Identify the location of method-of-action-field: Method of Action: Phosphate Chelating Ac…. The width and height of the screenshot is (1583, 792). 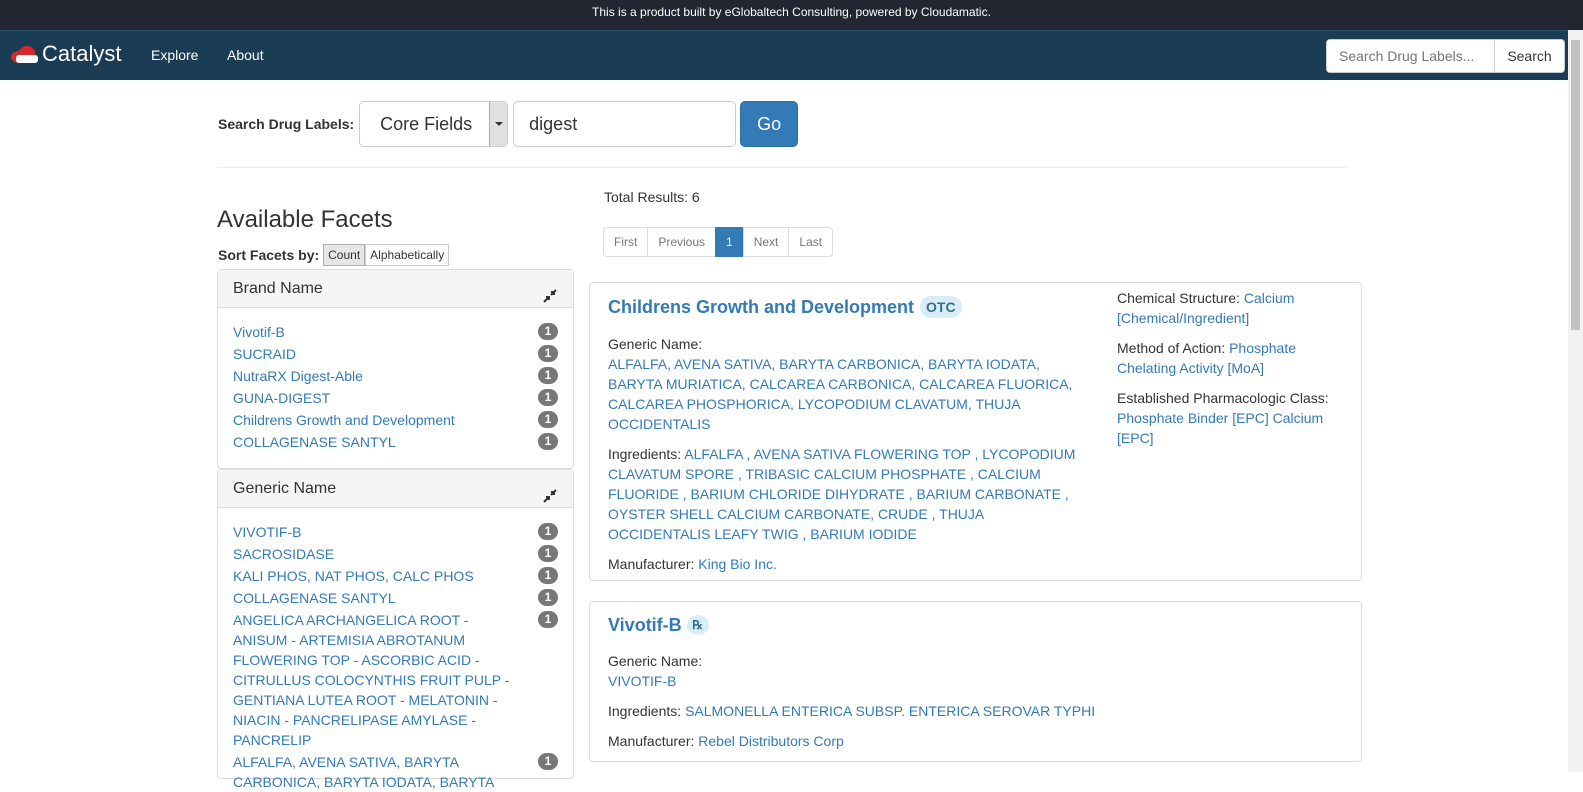
(1229, 358).